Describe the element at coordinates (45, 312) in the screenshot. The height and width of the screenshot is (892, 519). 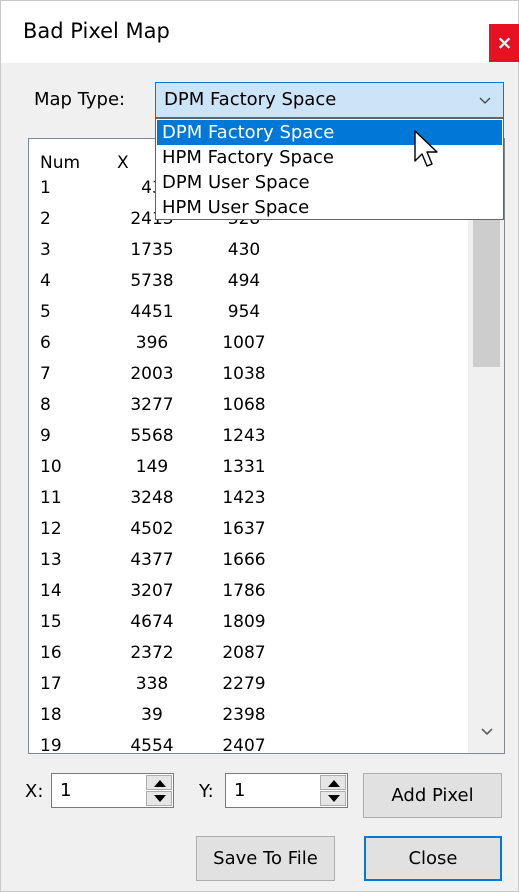
I see `cell-num: 5` at that location.